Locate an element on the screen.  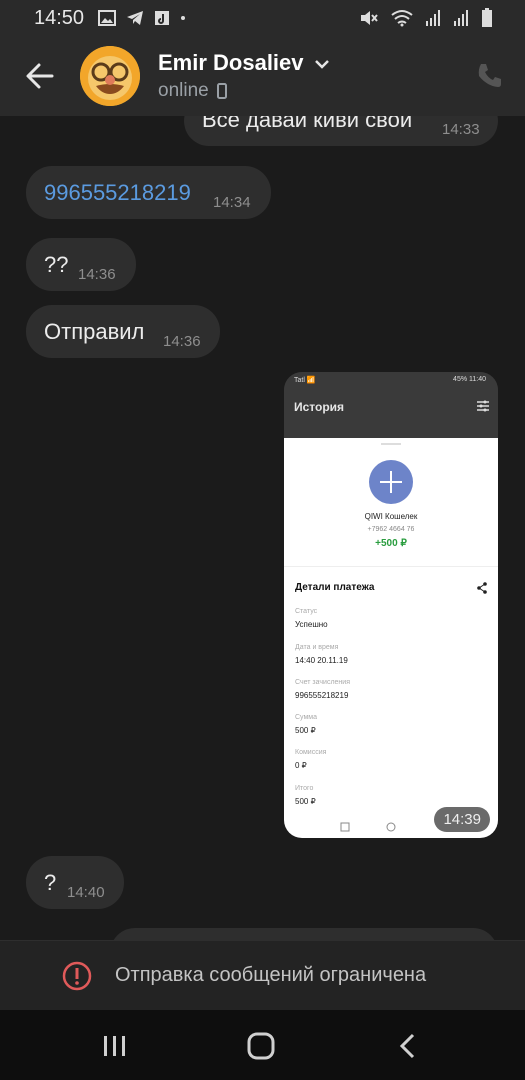
avatar-face-icon is located at coordinates (110, 76).